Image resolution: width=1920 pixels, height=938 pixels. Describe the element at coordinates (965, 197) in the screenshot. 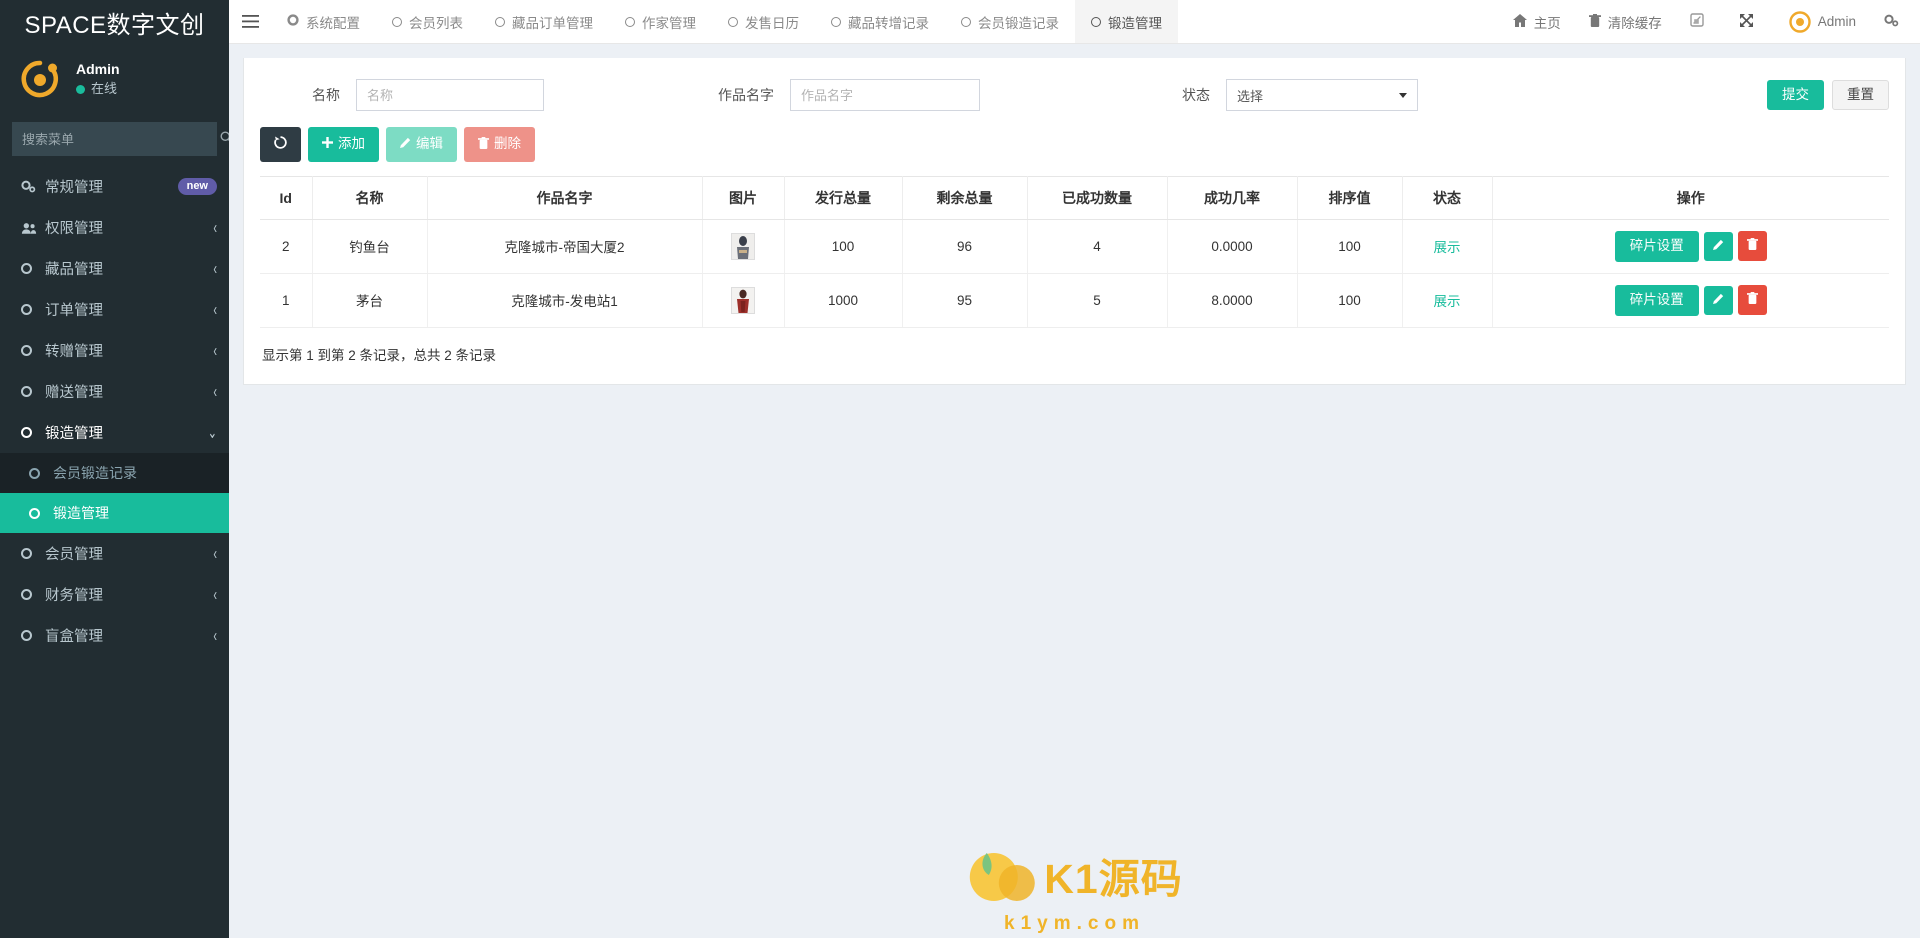

I see `col-remaining: 剩余总量` at that location.